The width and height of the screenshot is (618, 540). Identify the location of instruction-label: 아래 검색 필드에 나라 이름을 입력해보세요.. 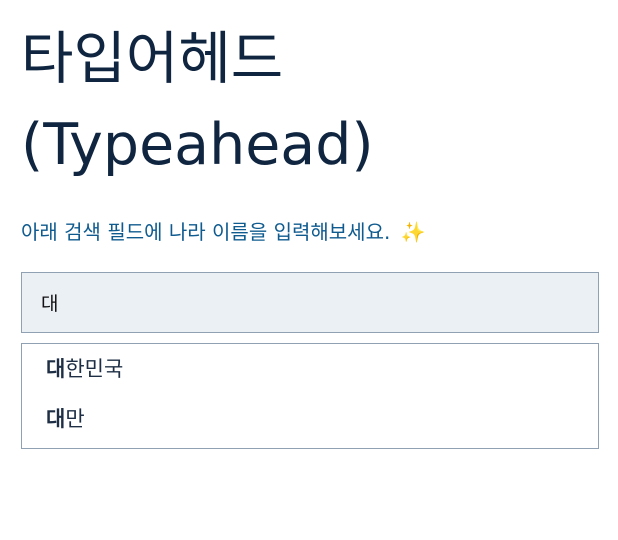
(206, 232).